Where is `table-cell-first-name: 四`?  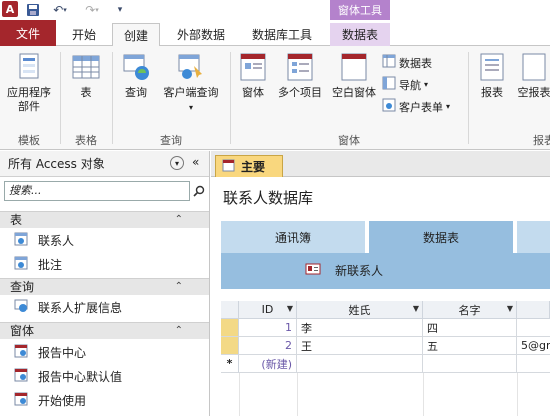
table-cell-first-name: 四 is located at coordinates (470, 328).